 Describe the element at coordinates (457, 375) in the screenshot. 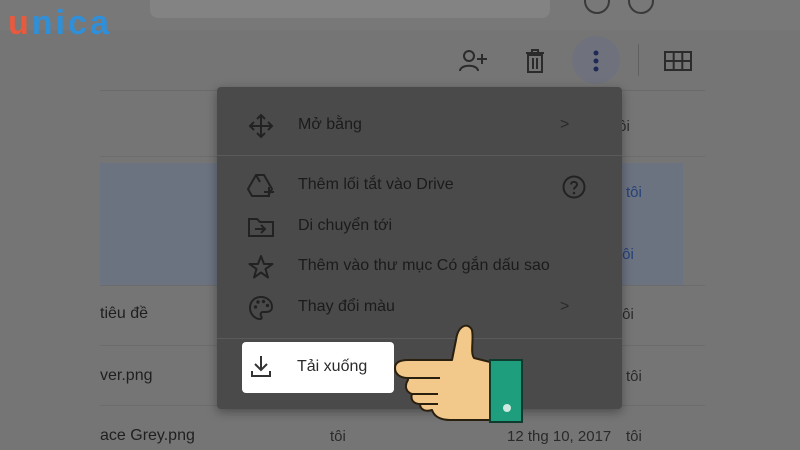

I see `pointing-hand-icon` at that location.